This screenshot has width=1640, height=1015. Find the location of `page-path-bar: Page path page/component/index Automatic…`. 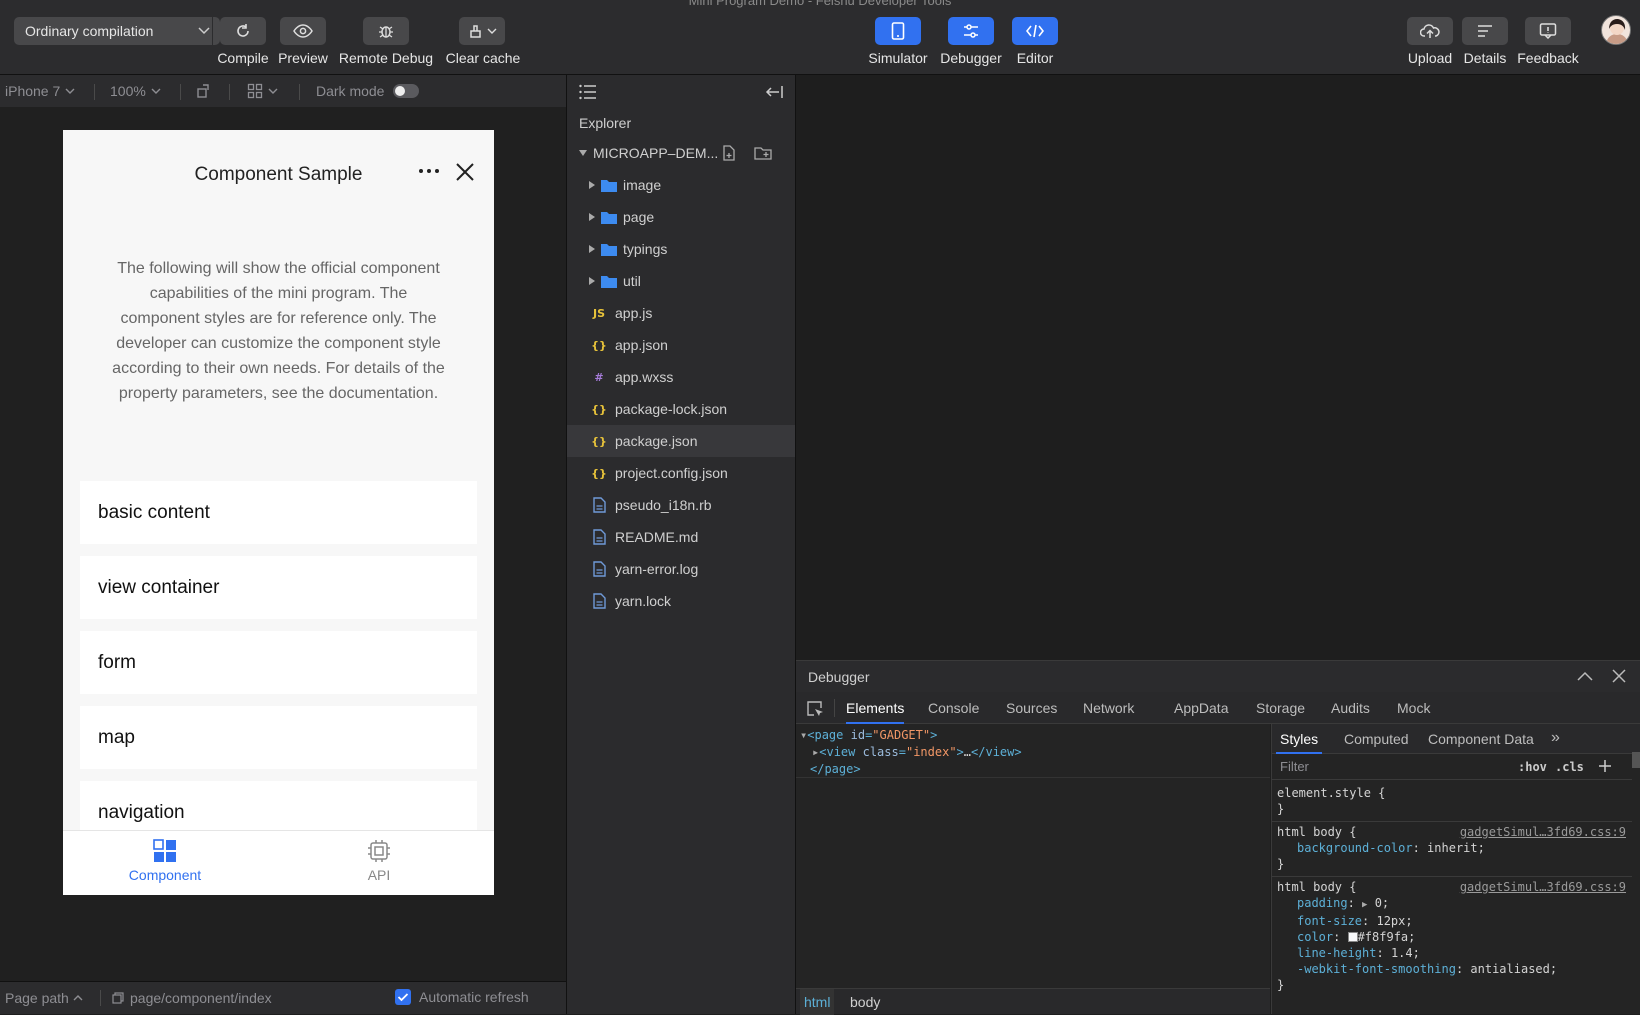

page-path-bar: Page path page/component/index Automatic… is located at coordinates (283, 997).